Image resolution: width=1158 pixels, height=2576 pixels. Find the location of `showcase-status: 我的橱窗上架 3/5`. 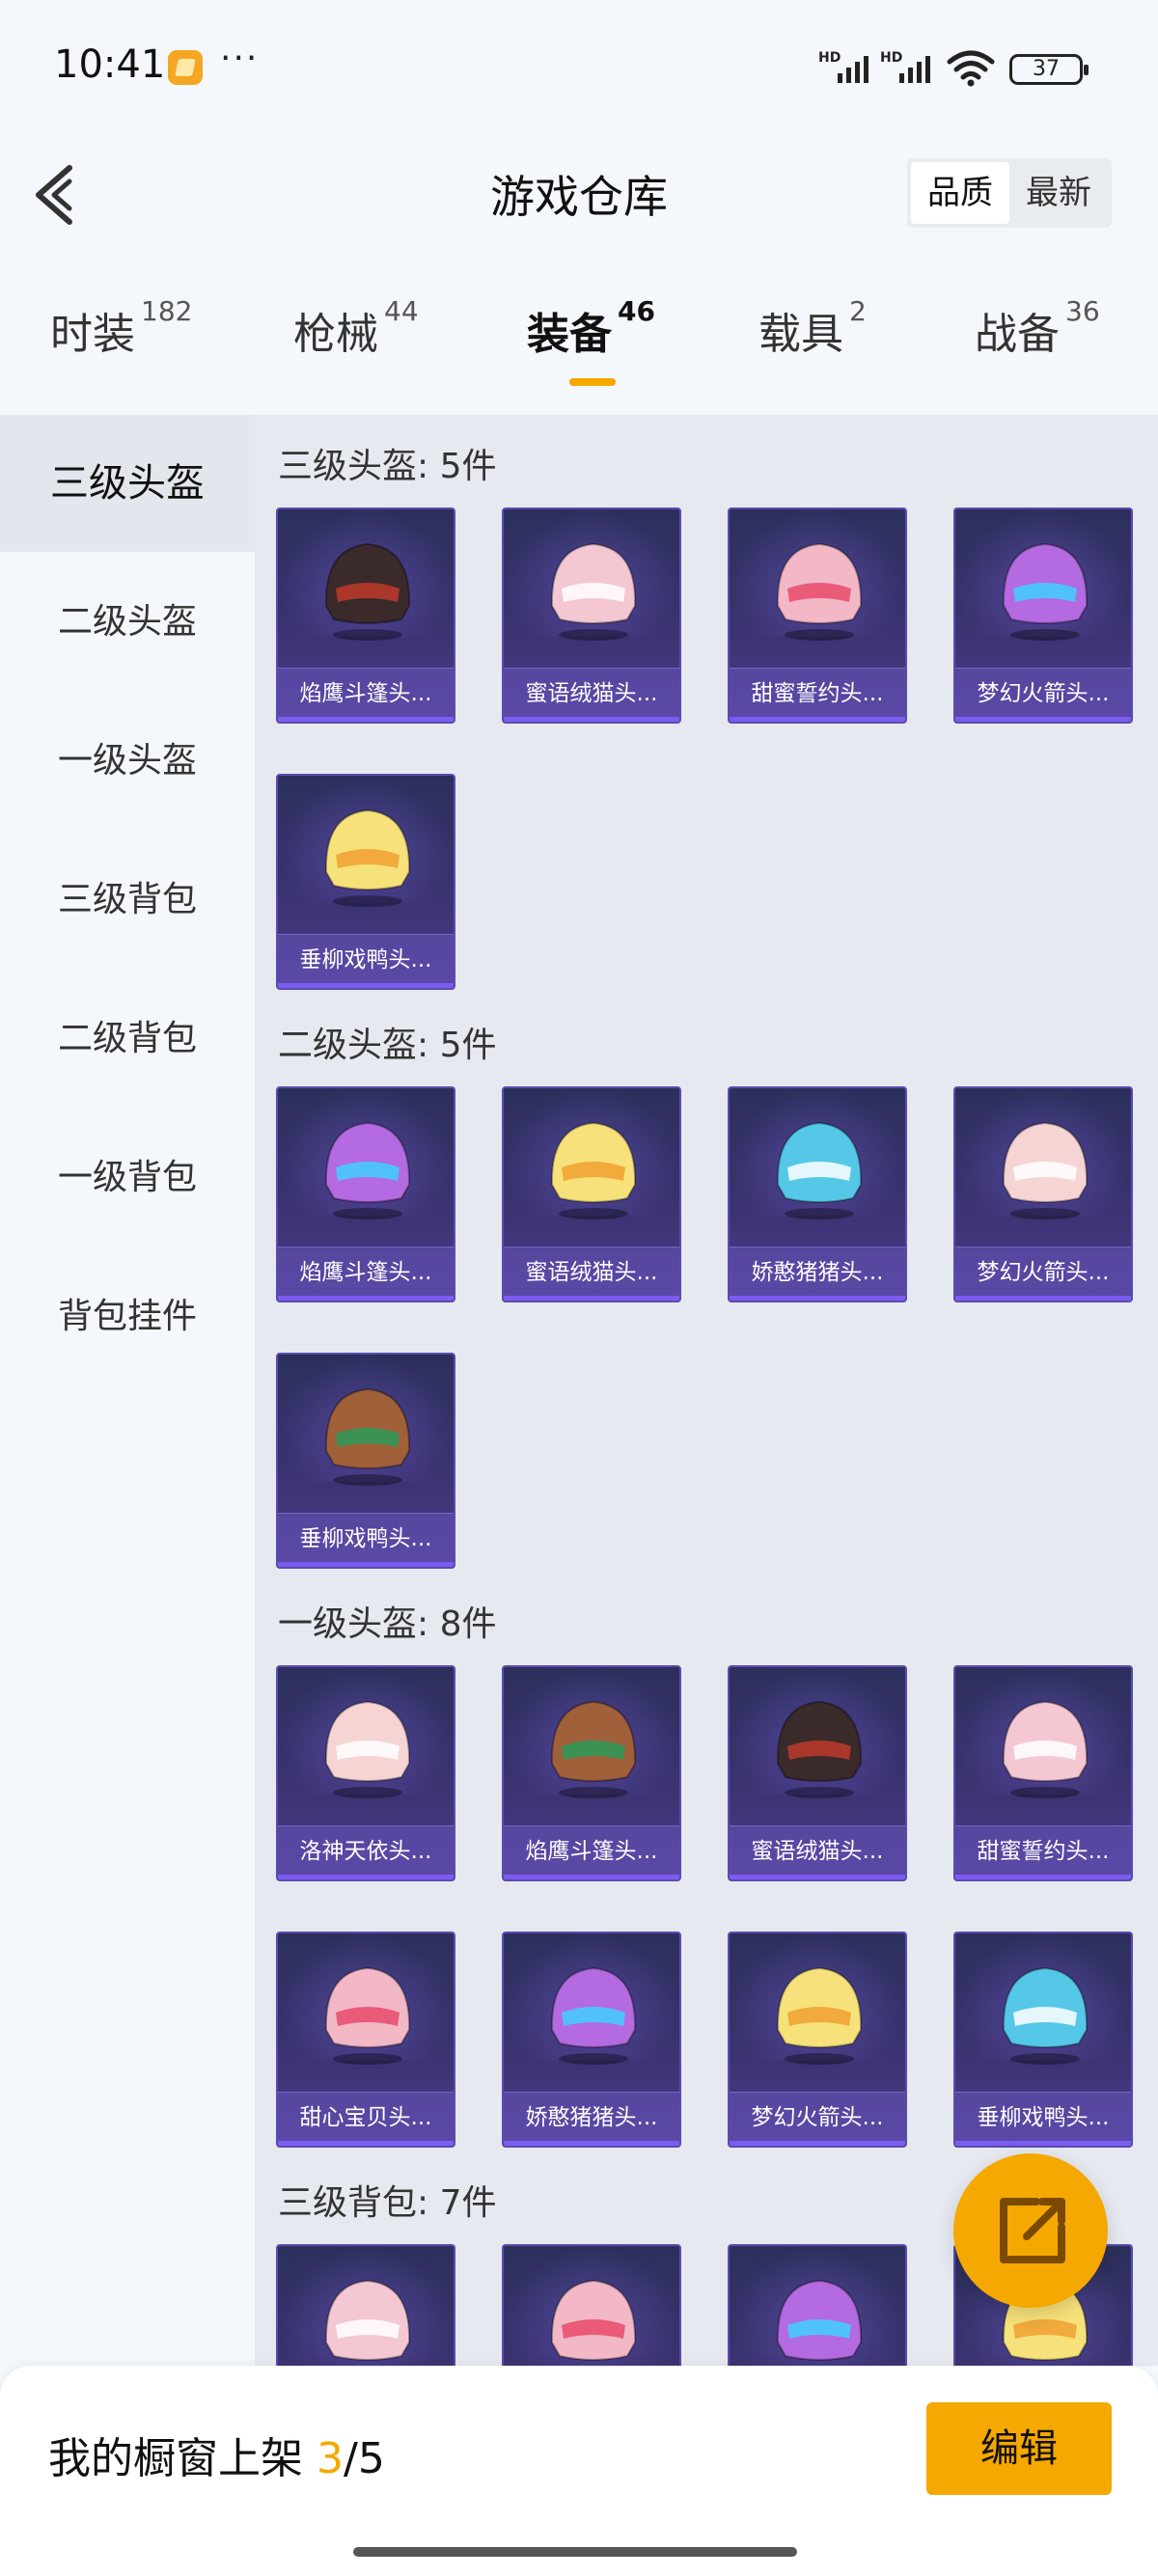

showcase-status: 我的橱窗上架 3/5 is located at coordinates (216, 2454).